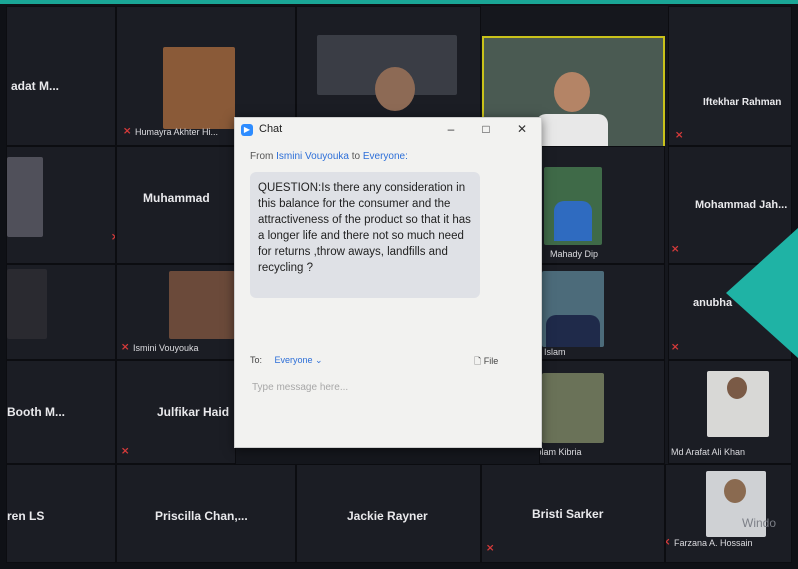 This screenshot has height=569, width=798. I want to click on chat-title-bar: ▶ Chat – □ ✕, so click(388, 130).